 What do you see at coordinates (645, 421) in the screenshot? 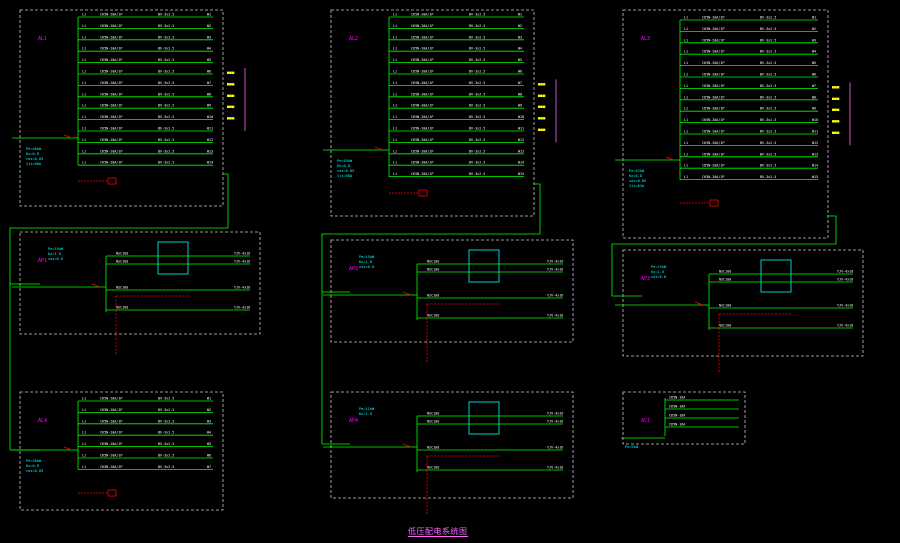
I see `panel-name-label: AC1` at bounding box center [645, 421].